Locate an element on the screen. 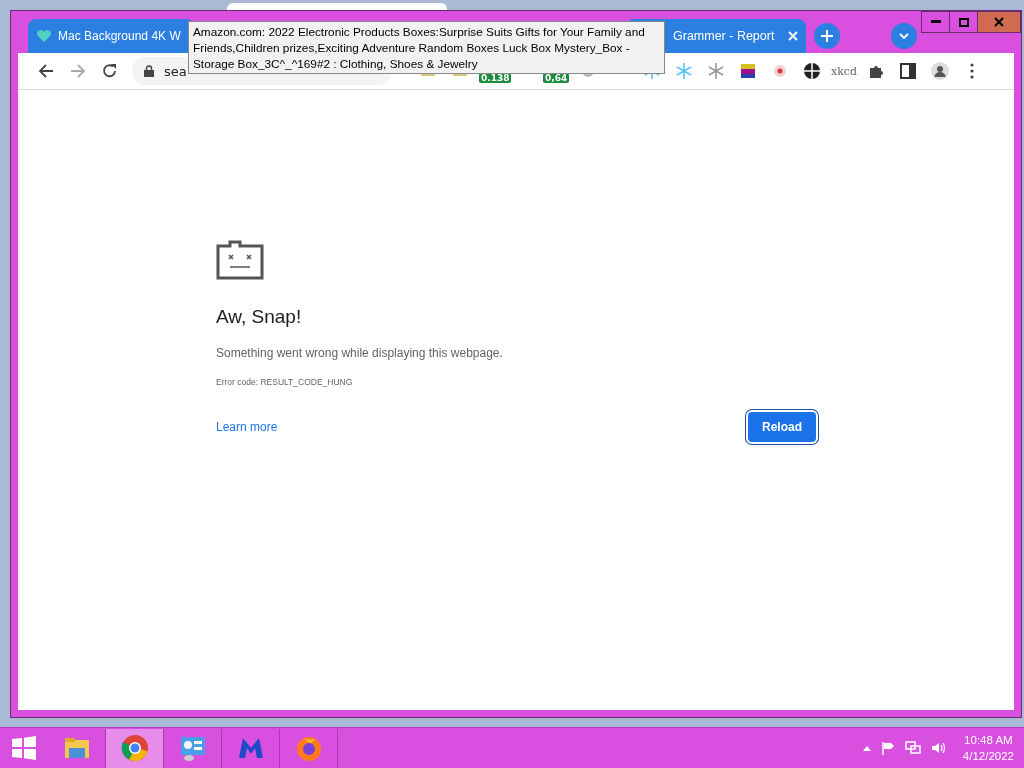  error-message: Something went wrong while displaying this webpage. is located at coordinates (360, 353).